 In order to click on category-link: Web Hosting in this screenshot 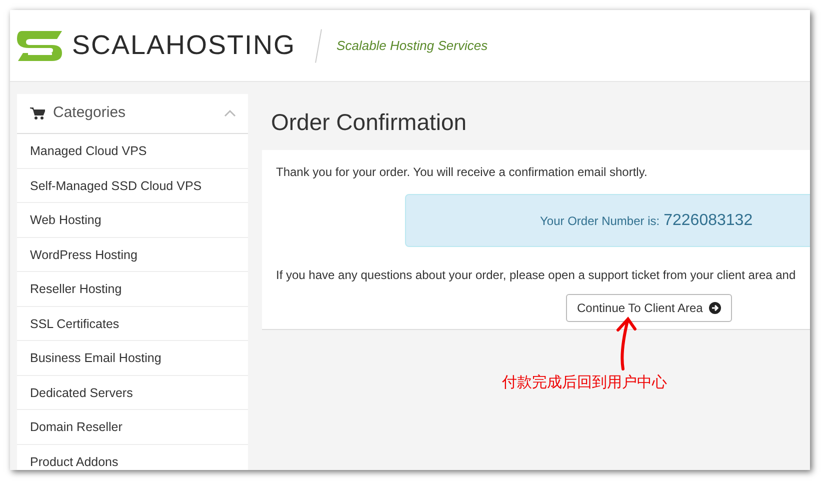, I will do `click(132, 220)`.